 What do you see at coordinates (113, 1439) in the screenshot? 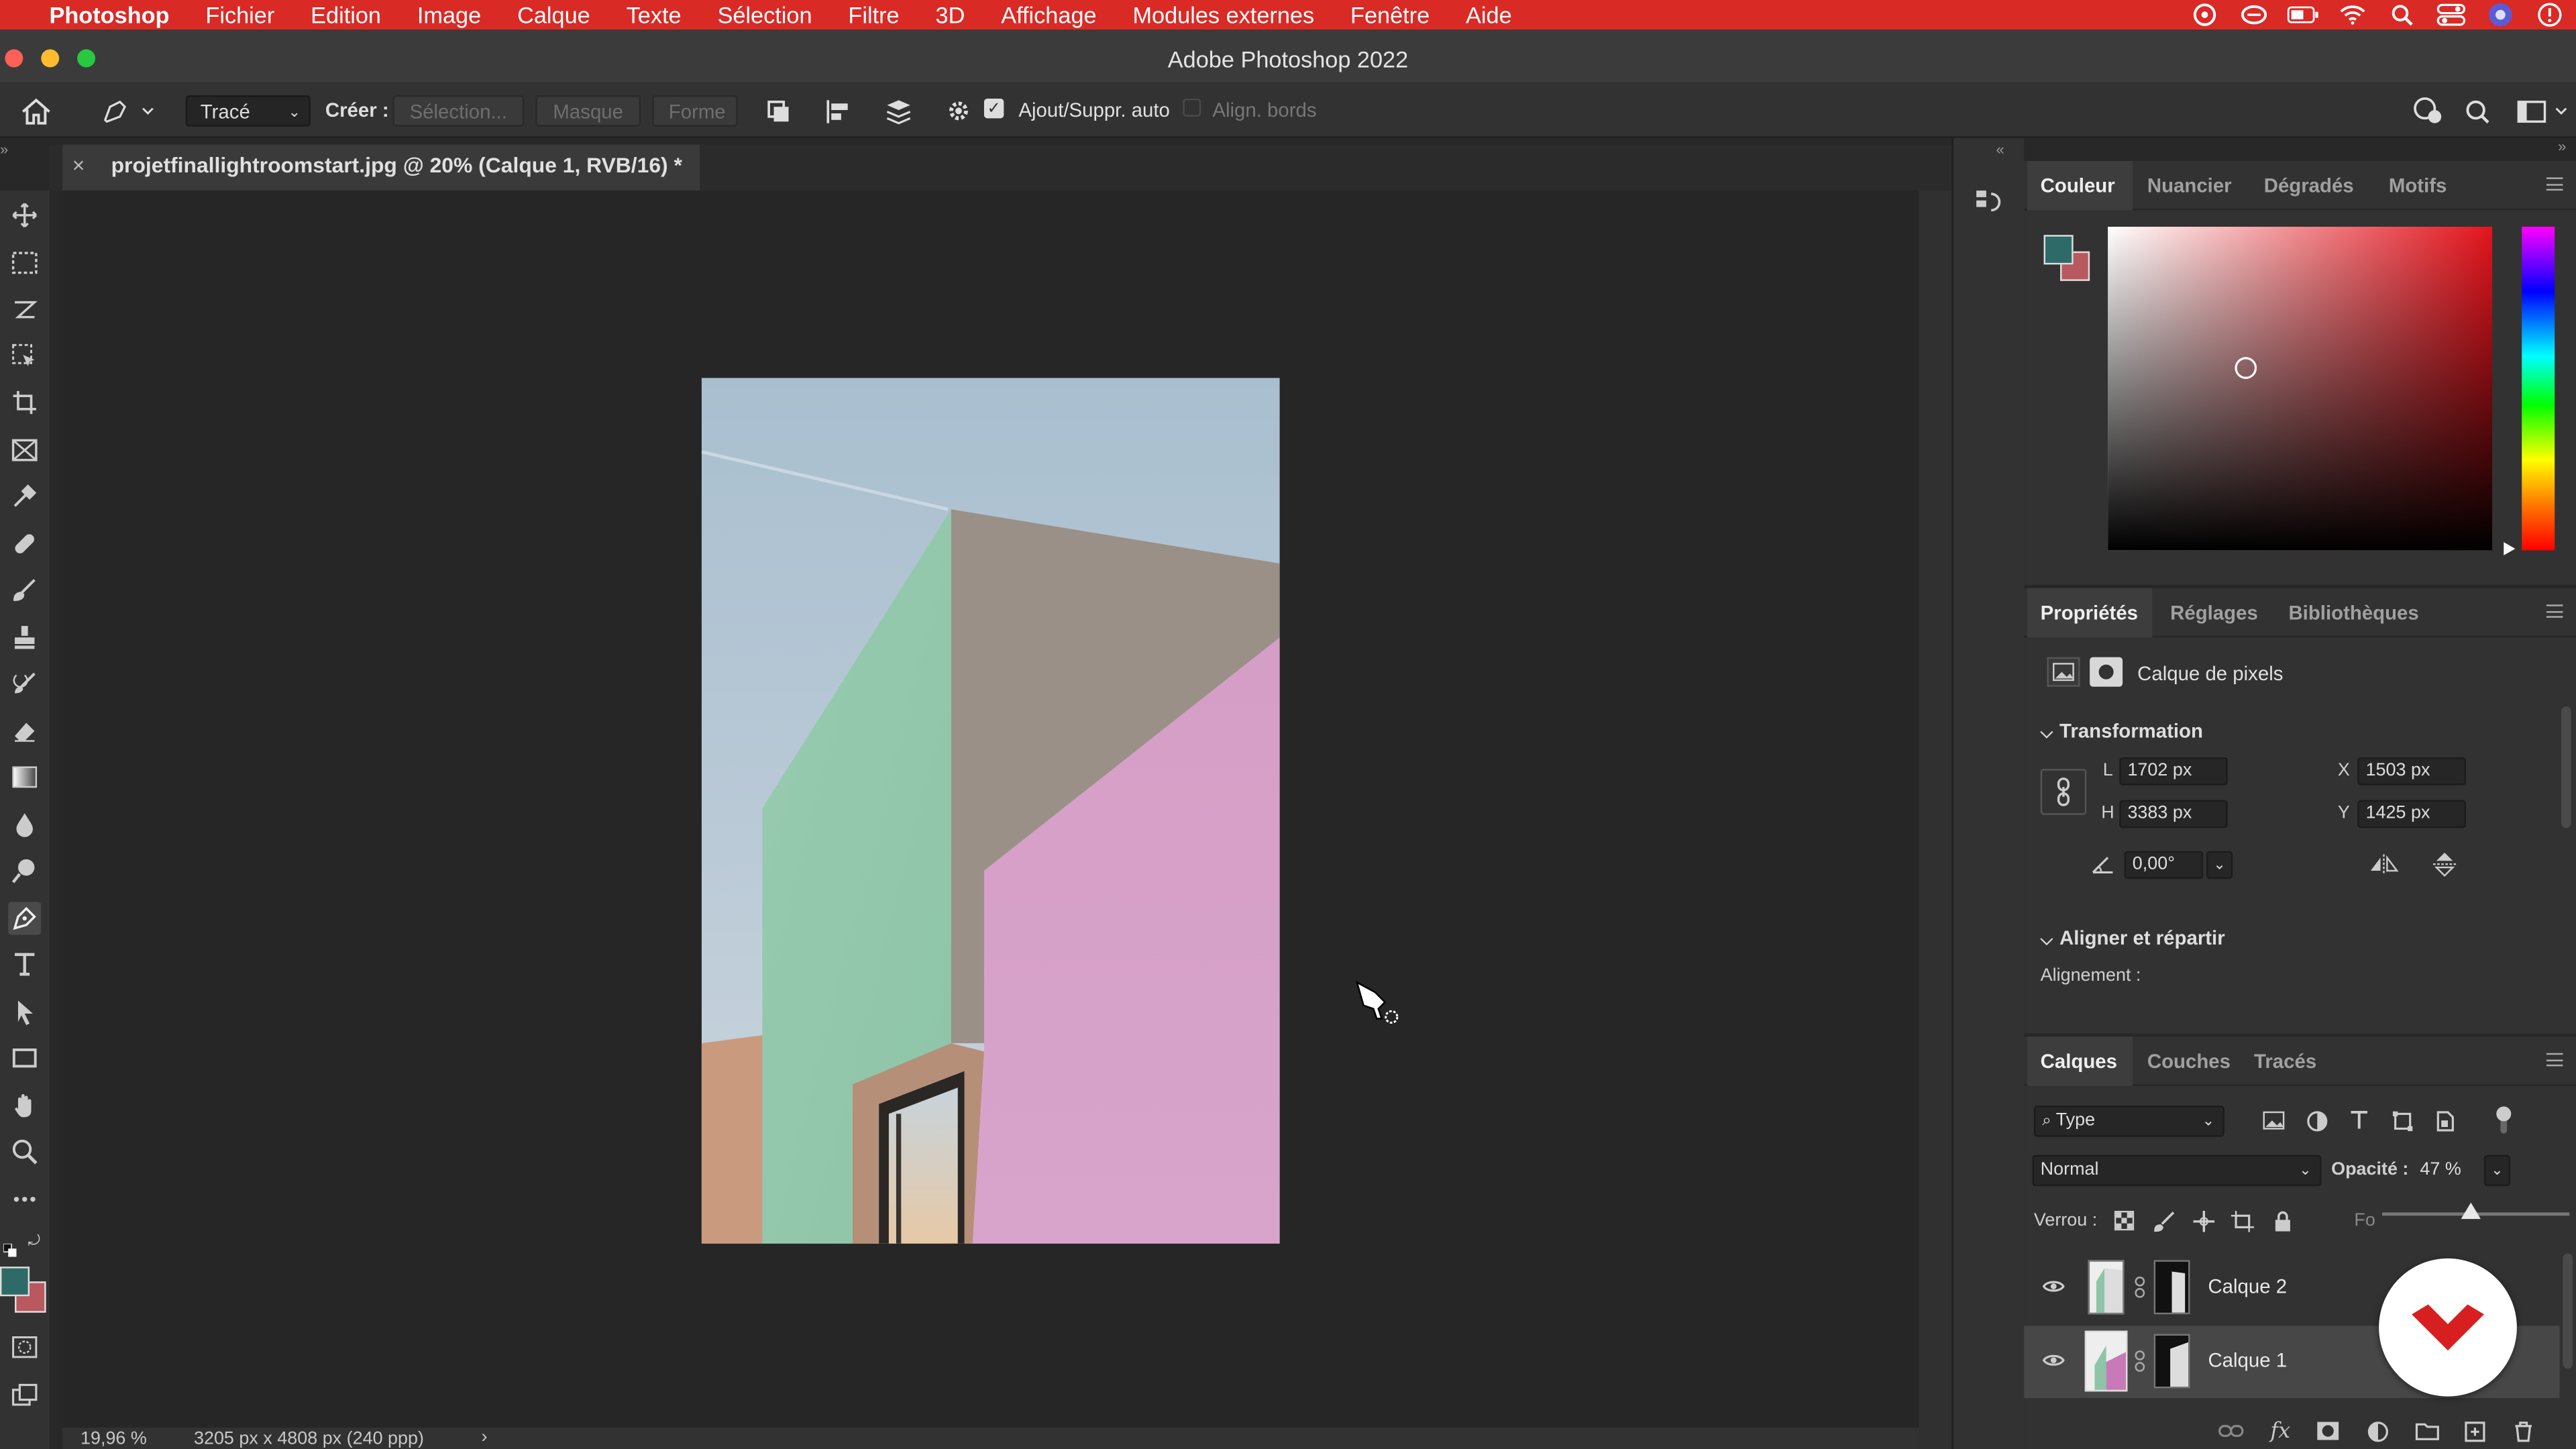
I see `zoom-level: 19,96 %` at bounding box center [113, 1439].